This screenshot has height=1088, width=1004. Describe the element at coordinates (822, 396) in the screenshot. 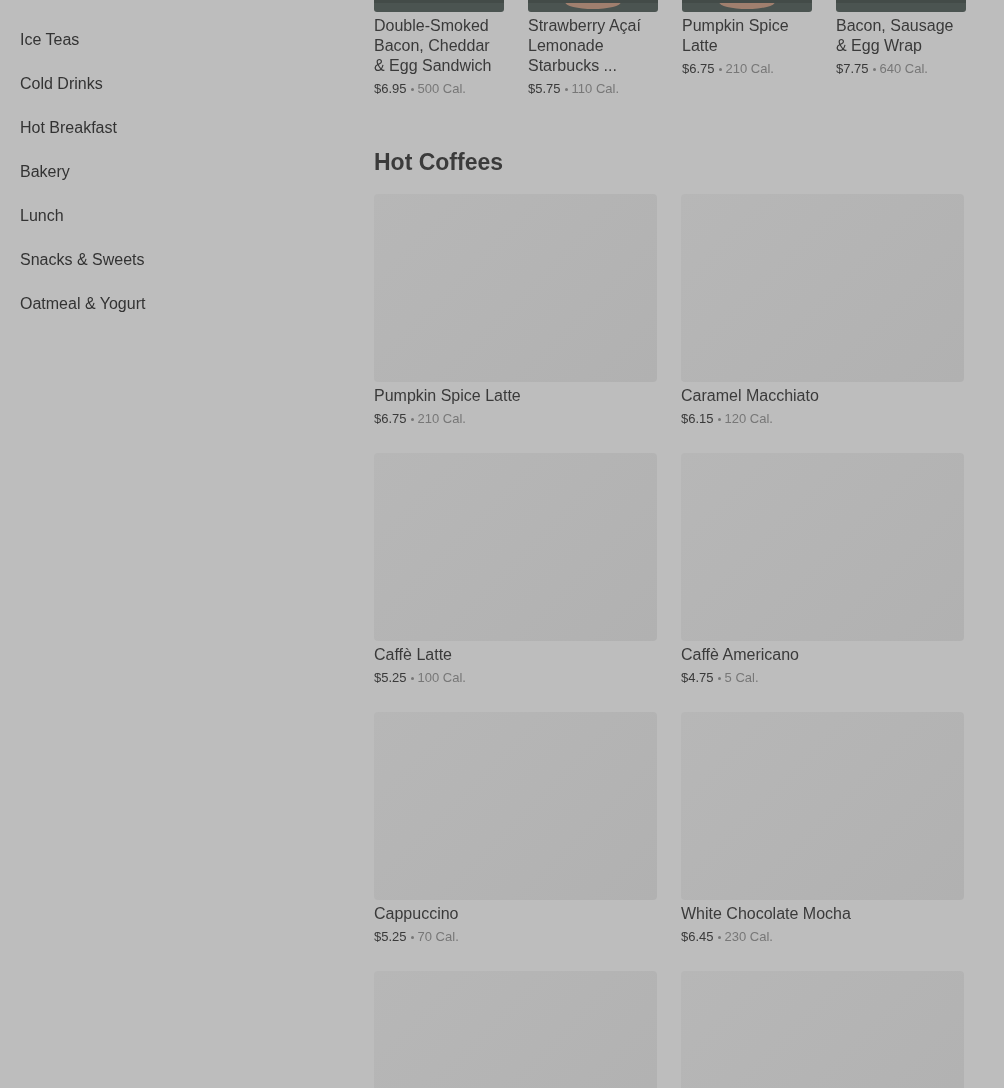

I see `product-name: Caramel Macchiato` at that location.